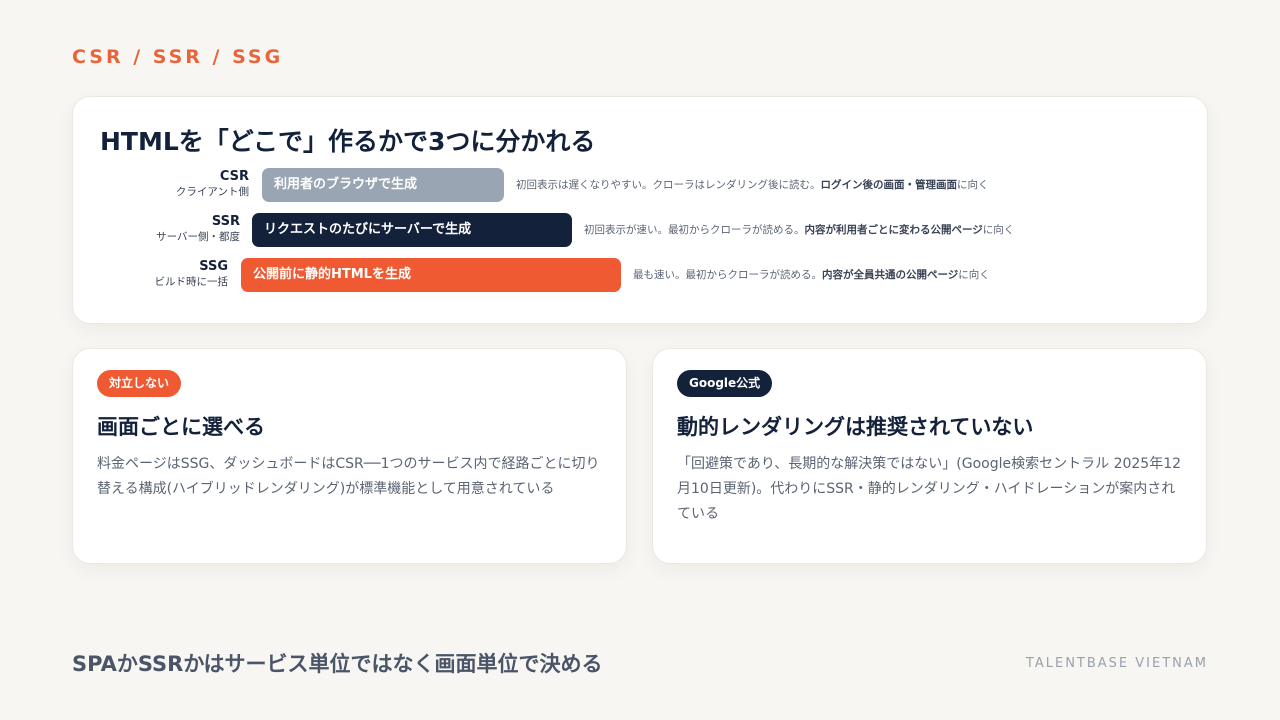 The width and height of the screenshot is (1280, 720). Describe the element at coordinates (1116, 663) in the screenshot. I see `brand-label: TALENTBASE VIETNAM` at that location.